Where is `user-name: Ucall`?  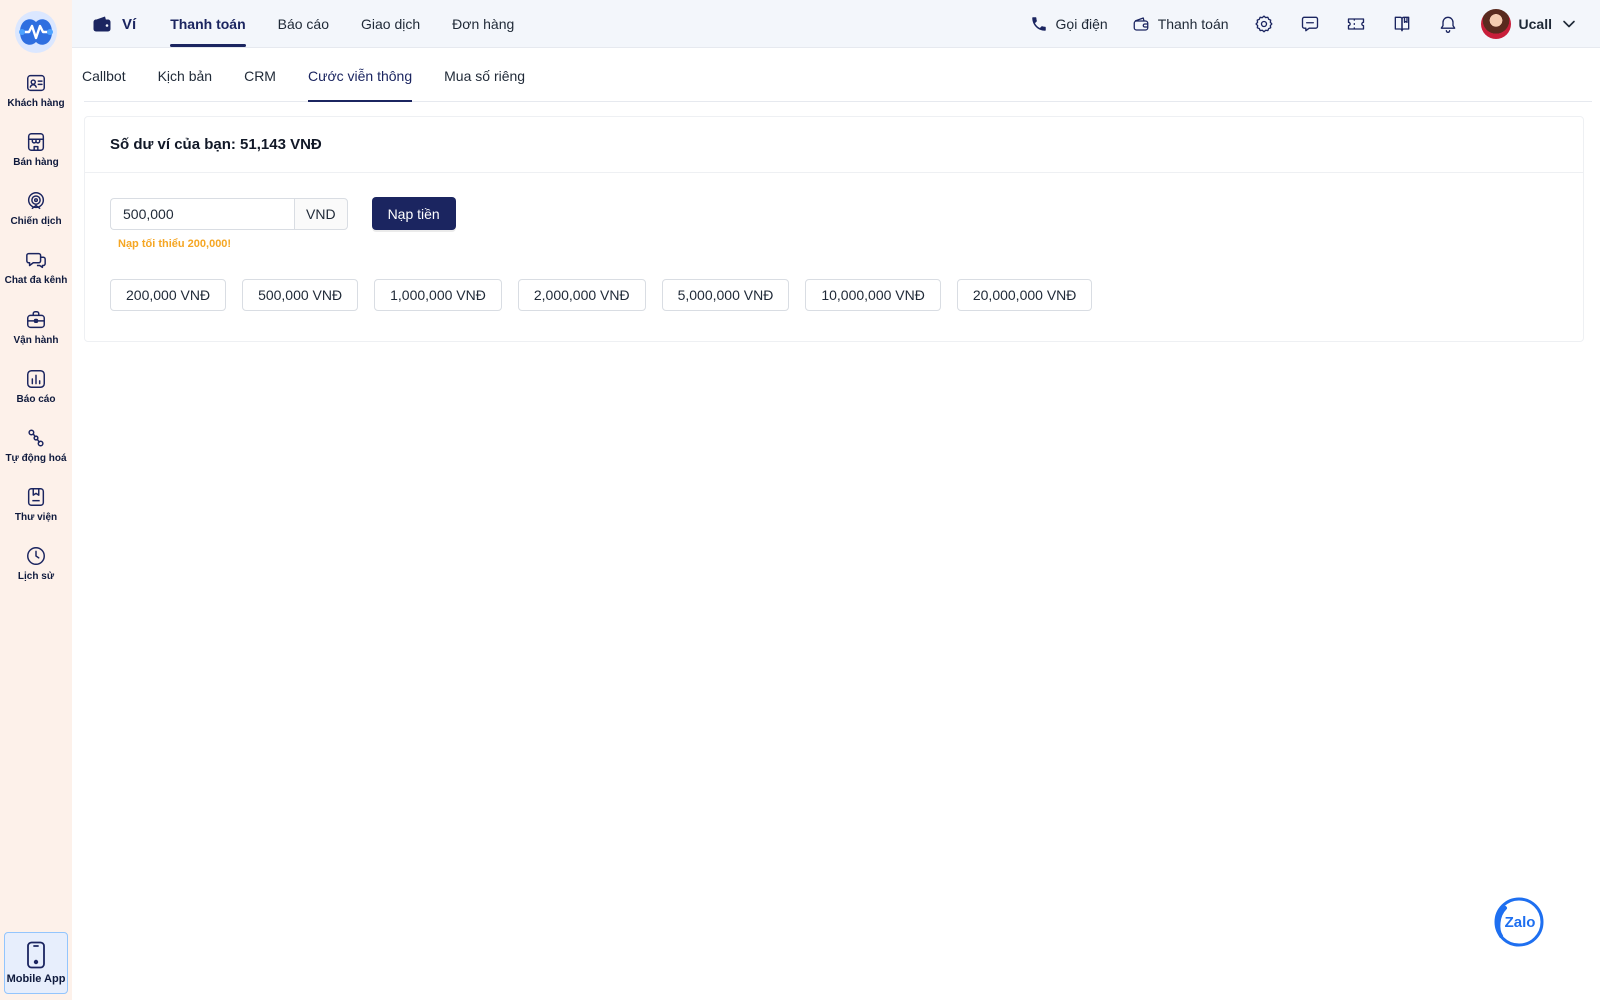 user-name: Ucall is located at coordinates (1535, 24).